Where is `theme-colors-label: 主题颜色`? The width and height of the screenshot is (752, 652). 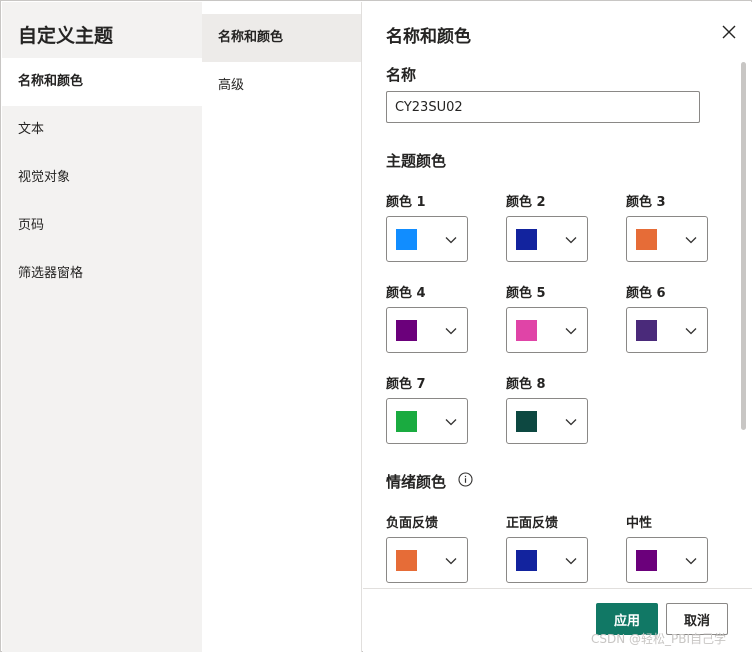
theme-colors-label: 主题颜色 is located at coordinates (416, 161).